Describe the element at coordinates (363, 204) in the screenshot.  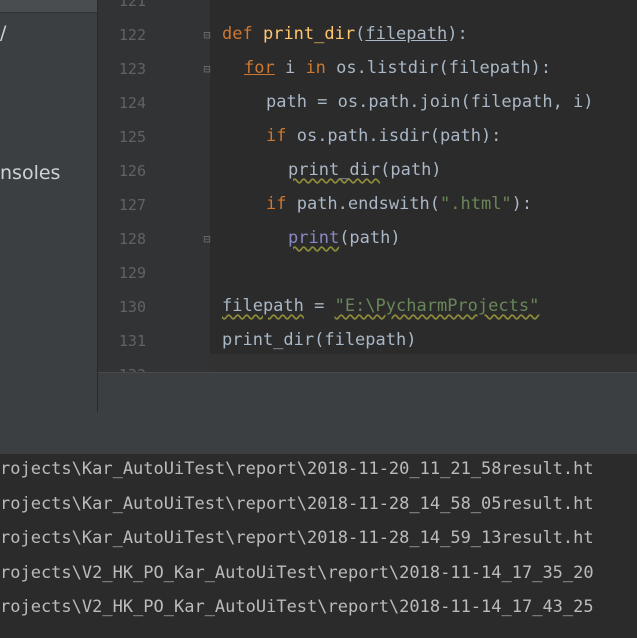
I see `code-text: path.endswith(` at that location.